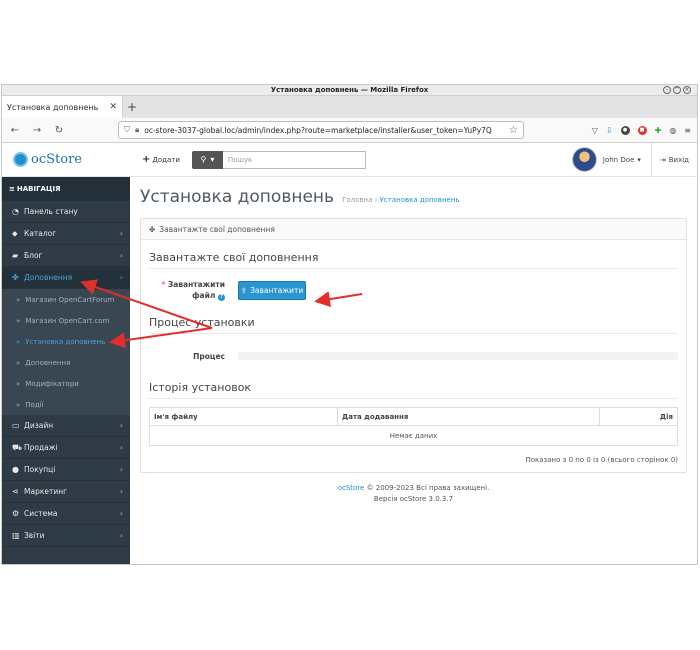  I want to click on back-icon: ←, so click(15, 130).